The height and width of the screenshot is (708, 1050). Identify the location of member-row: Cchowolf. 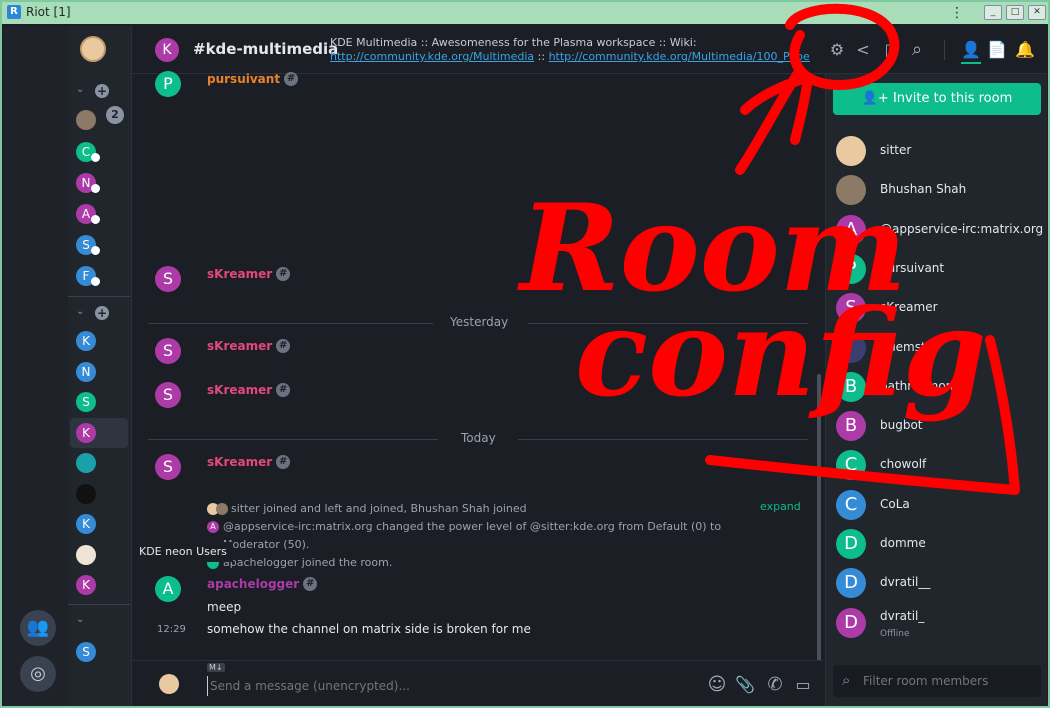
(938, 465).